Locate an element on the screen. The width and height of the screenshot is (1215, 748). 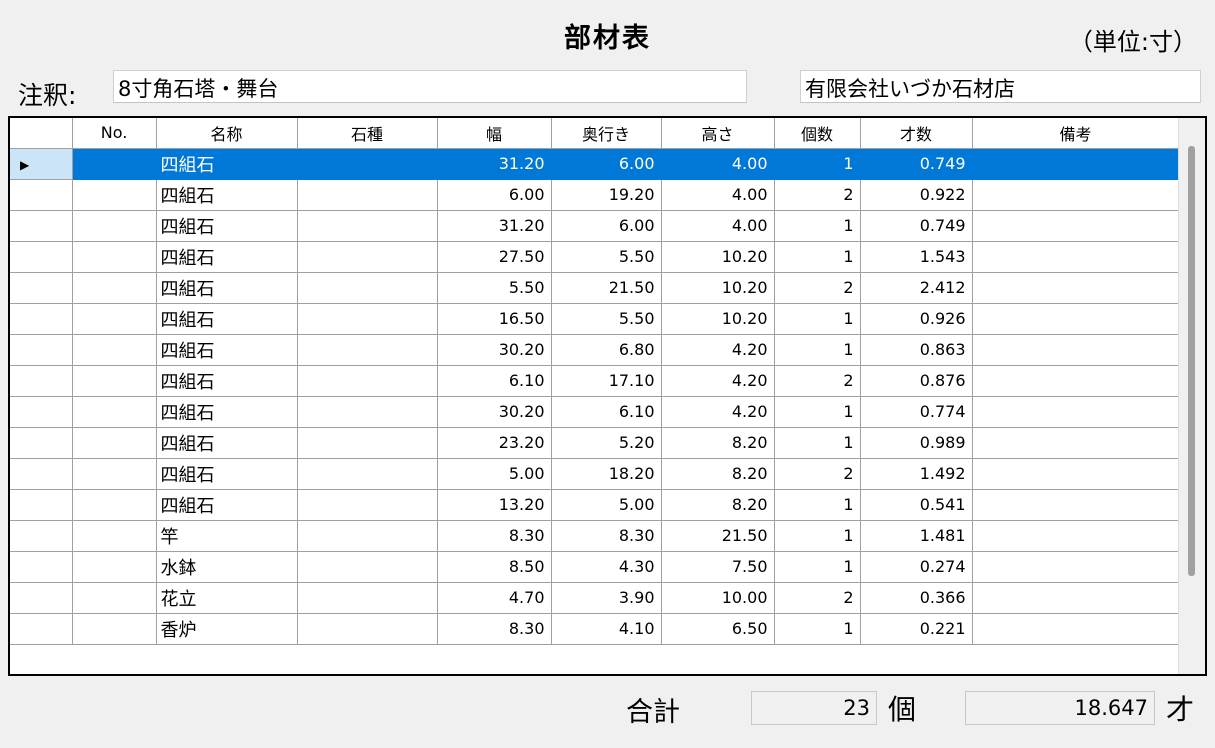
table-row: ▶ 四組石 31.20 6.00 4.00 1 0.749 is located at coordinates (595, 163).